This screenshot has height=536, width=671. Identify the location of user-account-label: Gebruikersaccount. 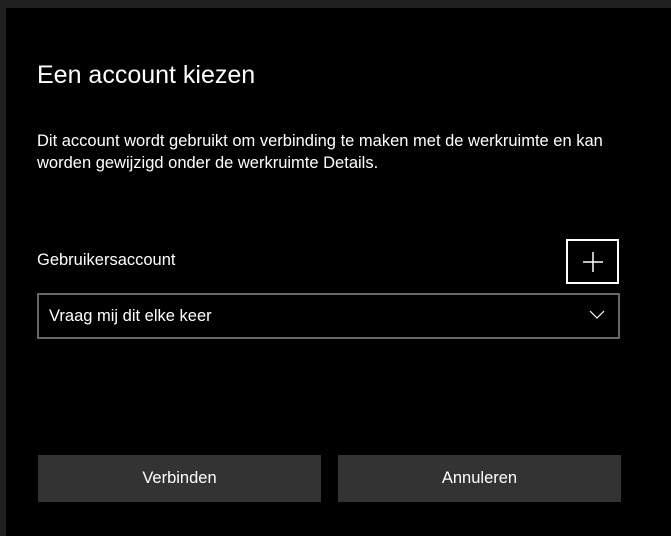
(106, 260).